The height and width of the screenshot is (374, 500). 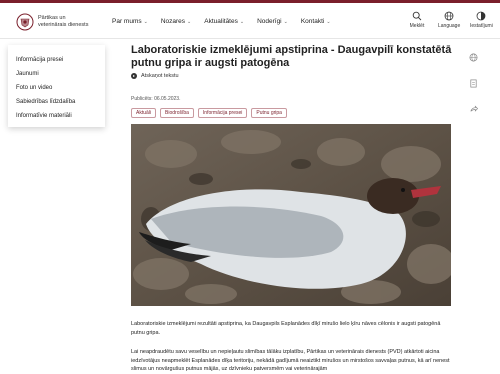 What do you see at coordinates (60, 88) in the screenshot?
I see `menu-item-foto-un-video: Foto un video` at bounding box center [60, 88].